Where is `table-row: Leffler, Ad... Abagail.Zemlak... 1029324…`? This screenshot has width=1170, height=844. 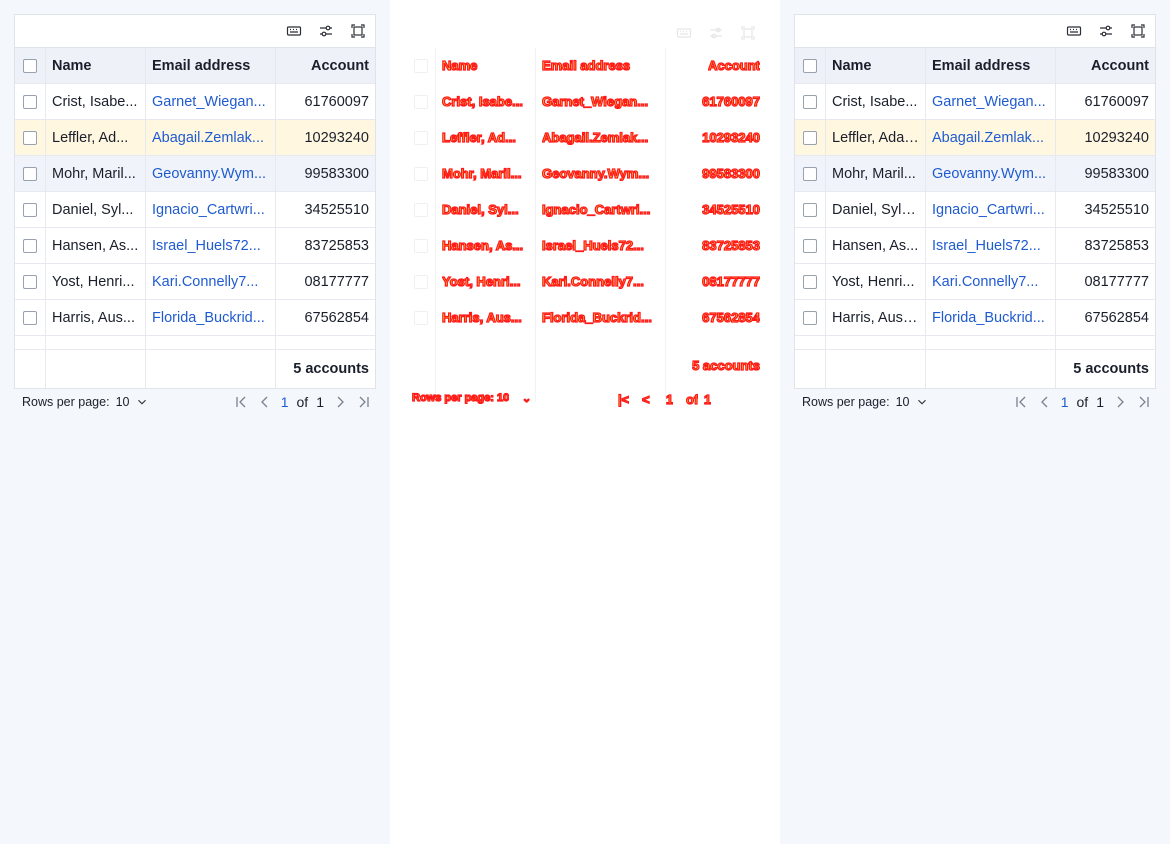
table-row: Leffler, Ad... Abagail.Zemlak... 1029324… is located at coordinates (195, 138).